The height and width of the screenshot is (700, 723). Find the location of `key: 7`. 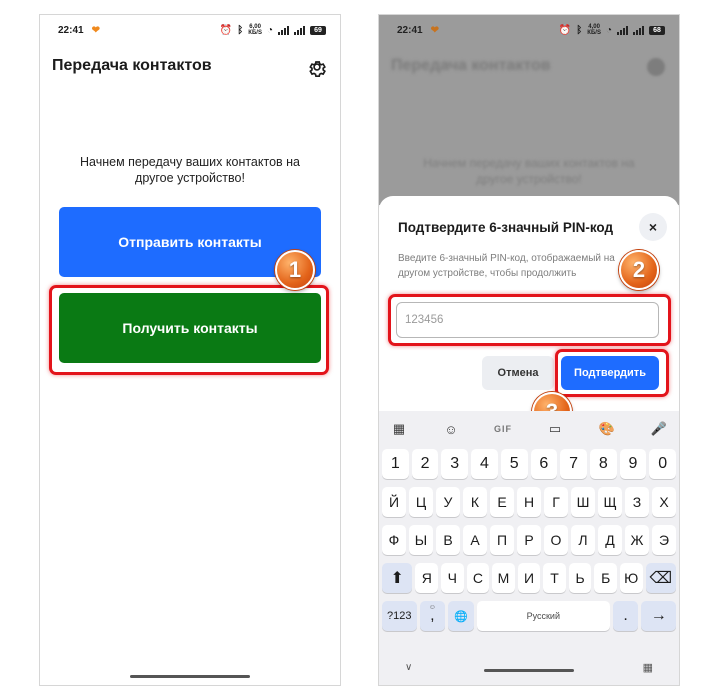

key: 7 is located at coordinates (573, 464).